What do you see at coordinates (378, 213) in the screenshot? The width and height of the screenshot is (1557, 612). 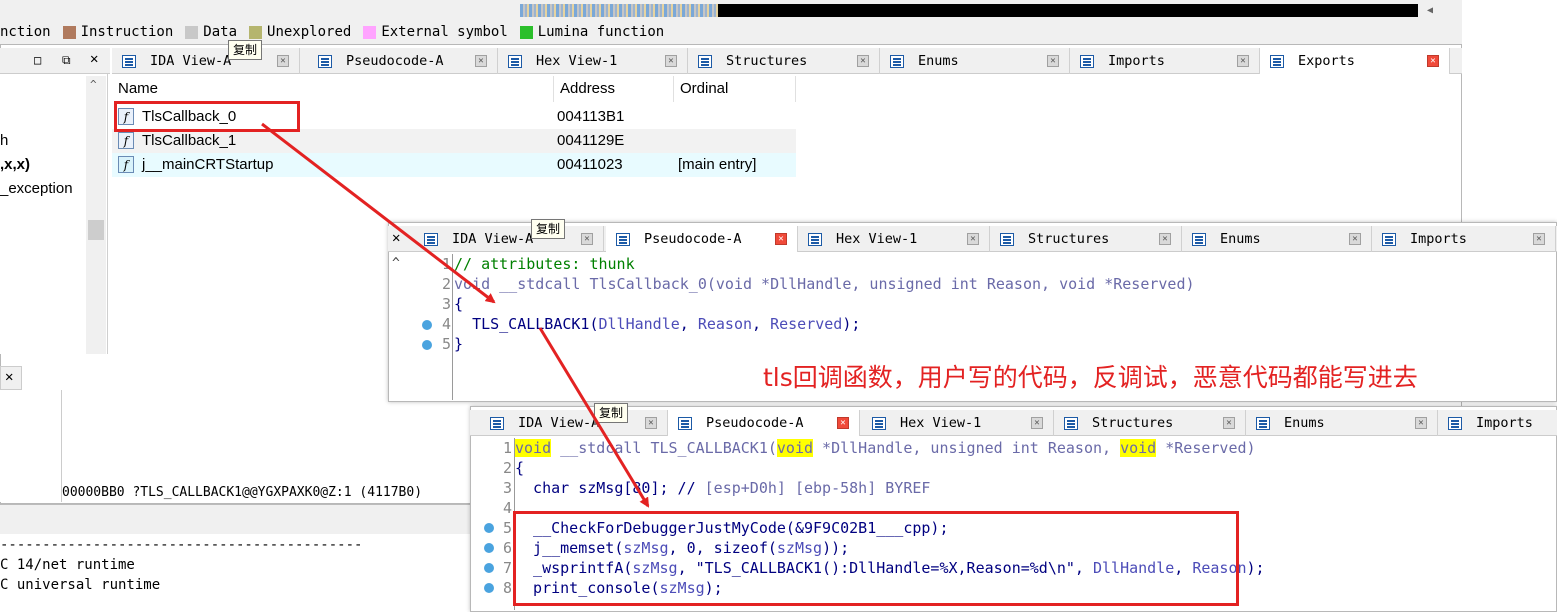 I see `arrow-to-tlscallback-pseudocode` at bounding box center [378, 213].